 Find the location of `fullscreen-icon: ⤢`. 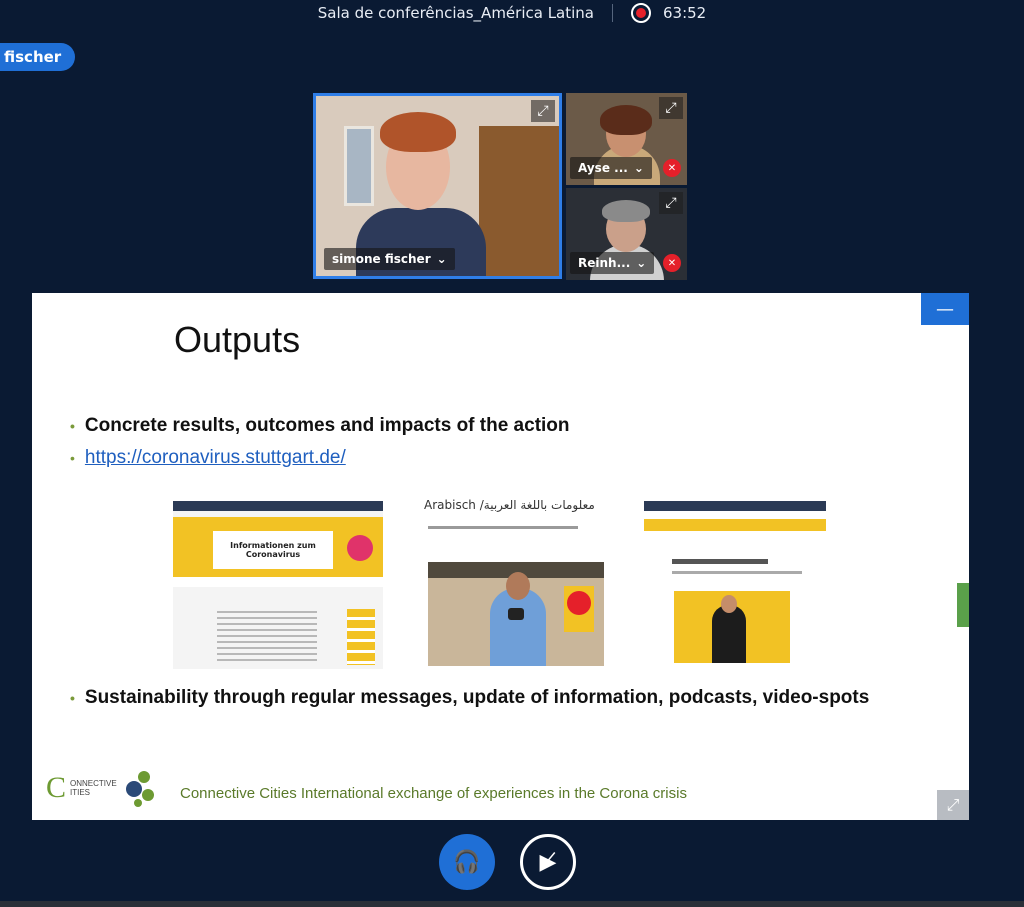

fullscreen-icon: ⤢ is located at coordinates (953, 805).